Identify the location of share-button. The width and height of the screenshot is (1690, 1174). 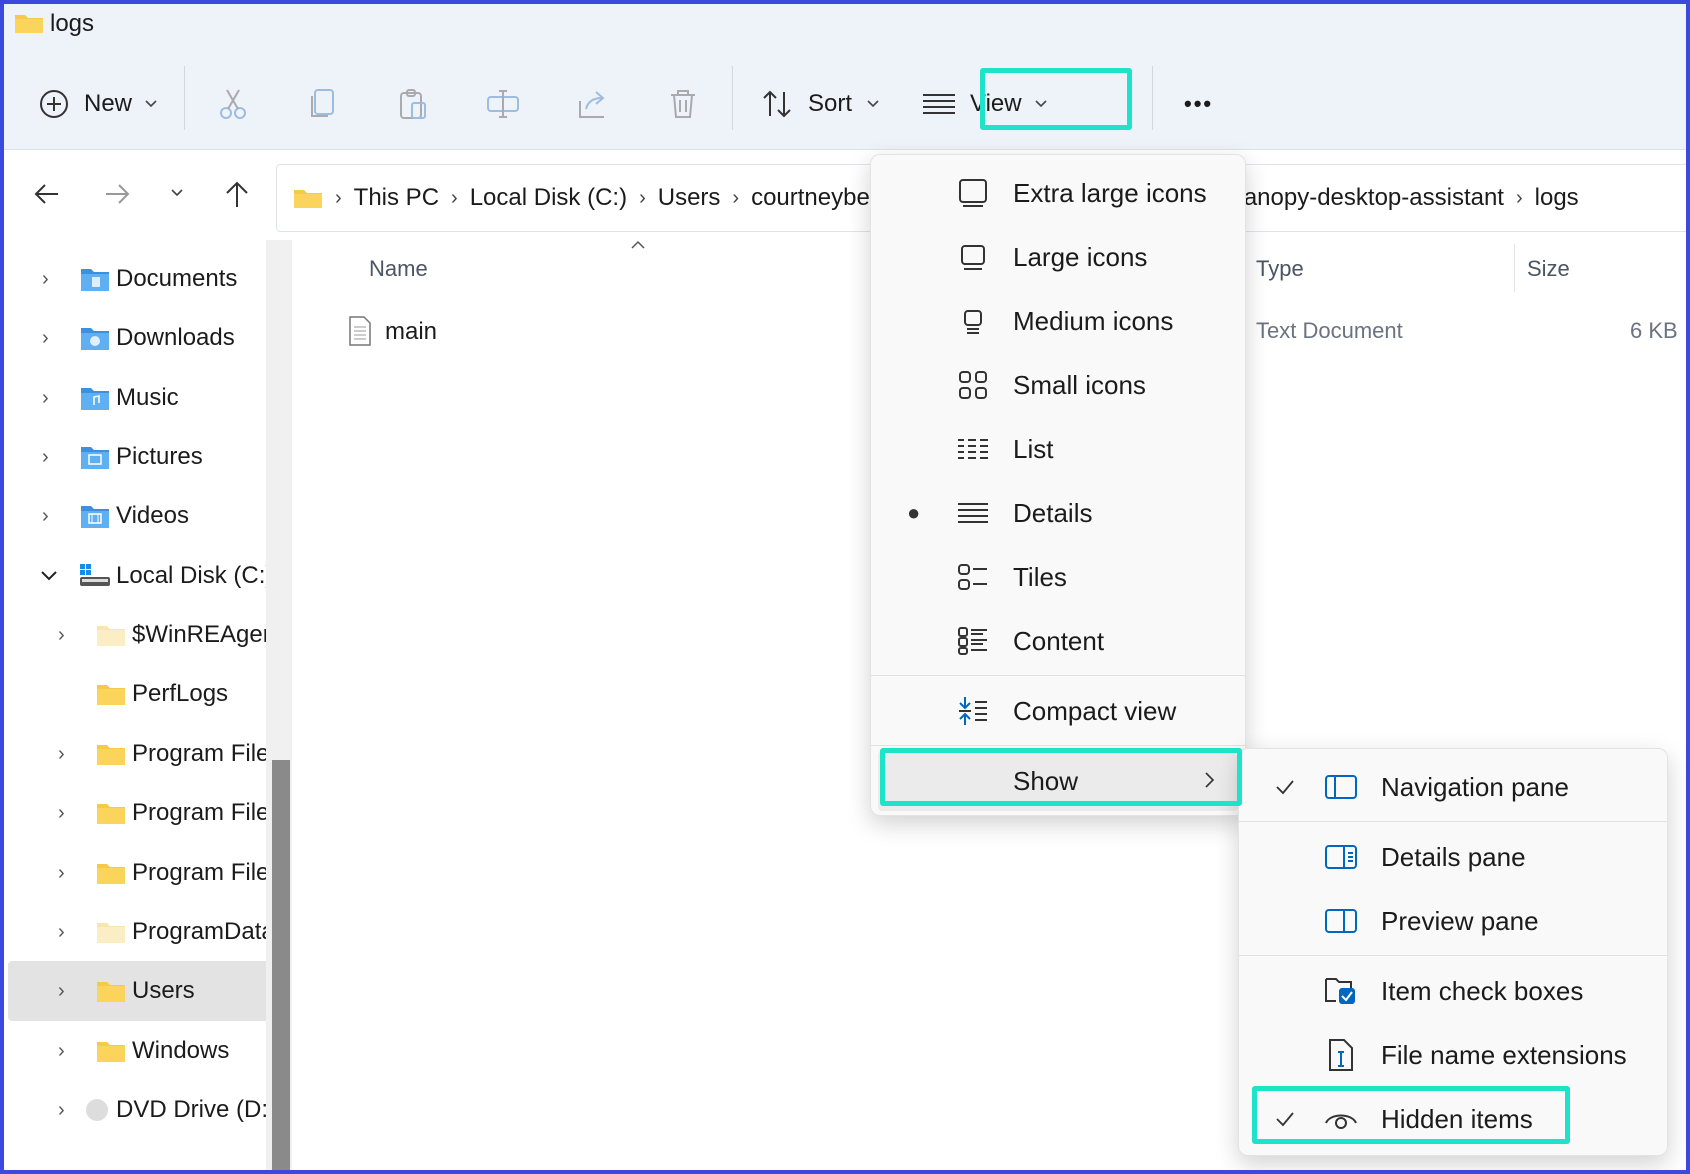
(593, 104).